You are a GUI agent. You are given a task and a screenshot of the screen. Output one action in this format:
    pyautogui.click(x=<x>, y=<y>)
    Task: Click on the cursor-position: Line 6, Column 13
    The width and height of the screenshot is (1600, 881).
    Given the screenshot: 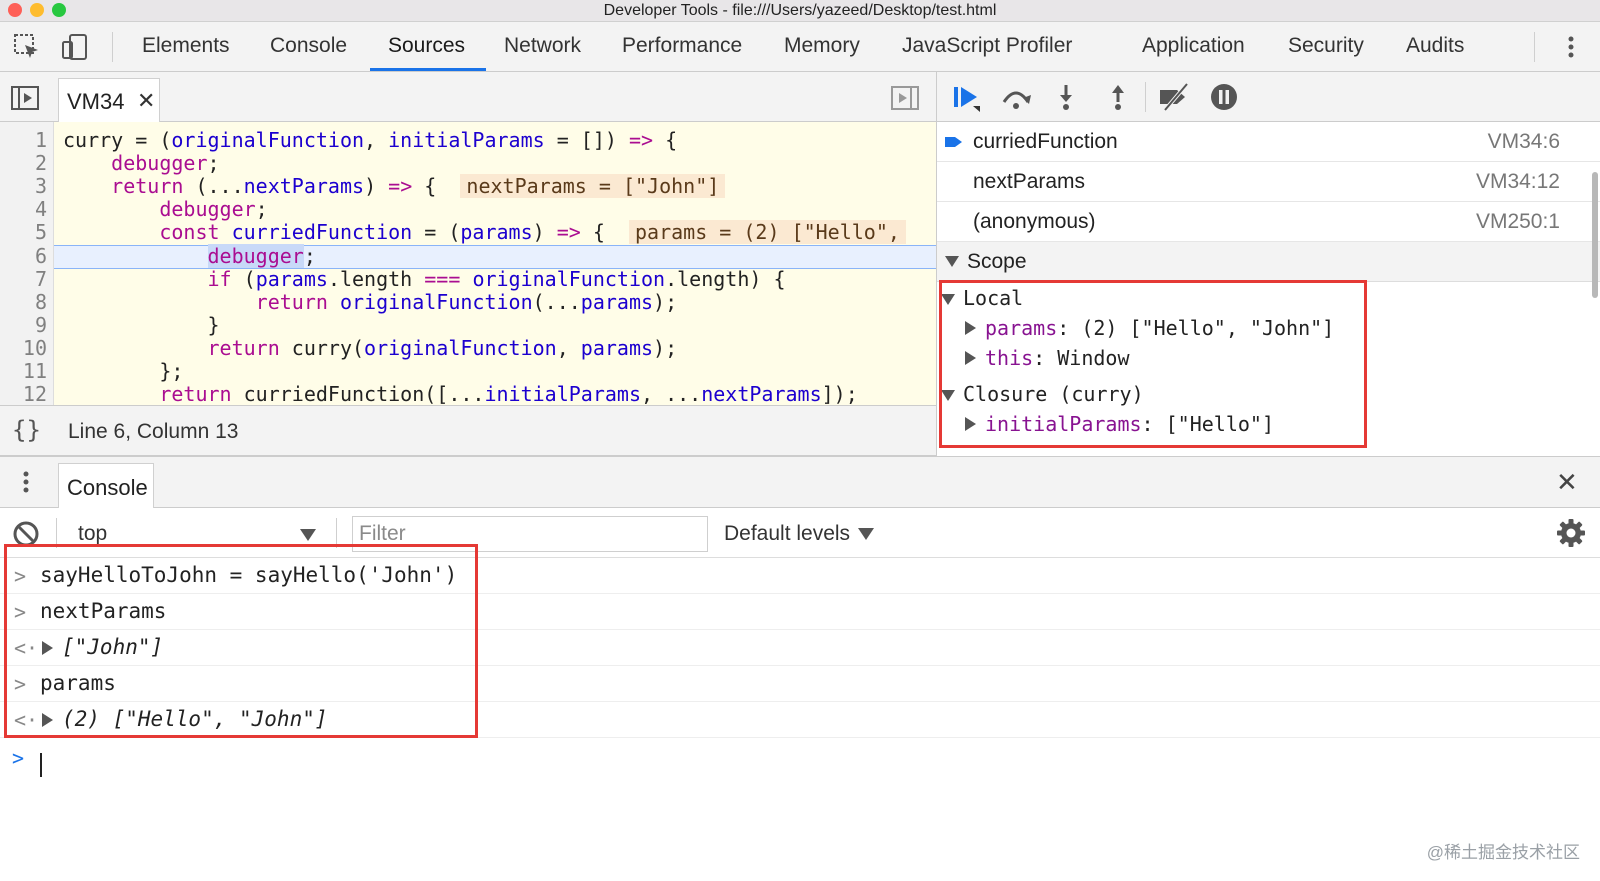 What is the action you would take?
    pyautogui.click(x=153, y=431)
    